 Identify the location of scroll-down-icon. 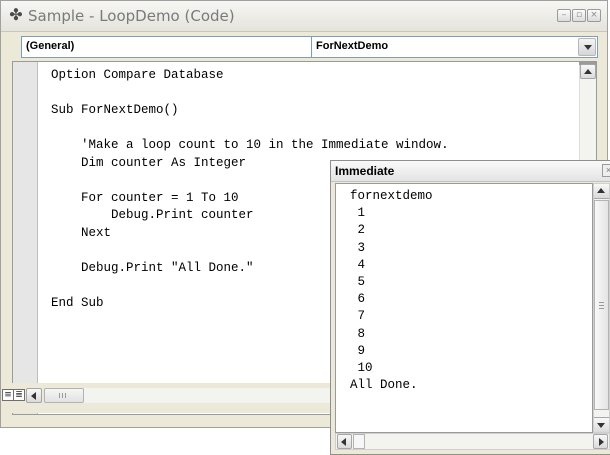
(601, 424).